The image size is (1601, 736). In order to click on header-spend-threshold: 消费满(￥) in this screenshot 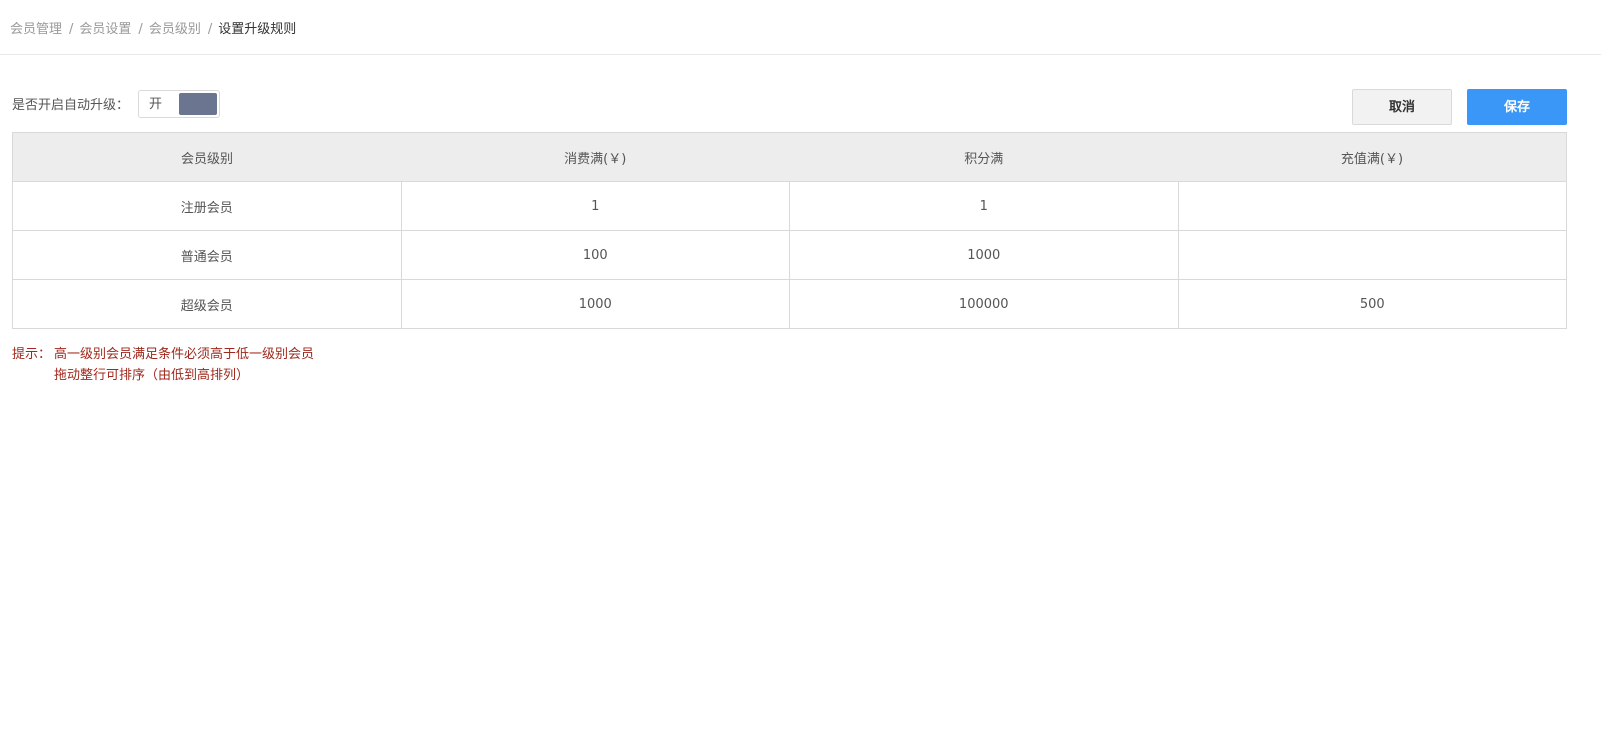, I will do `click(595, 157)`.